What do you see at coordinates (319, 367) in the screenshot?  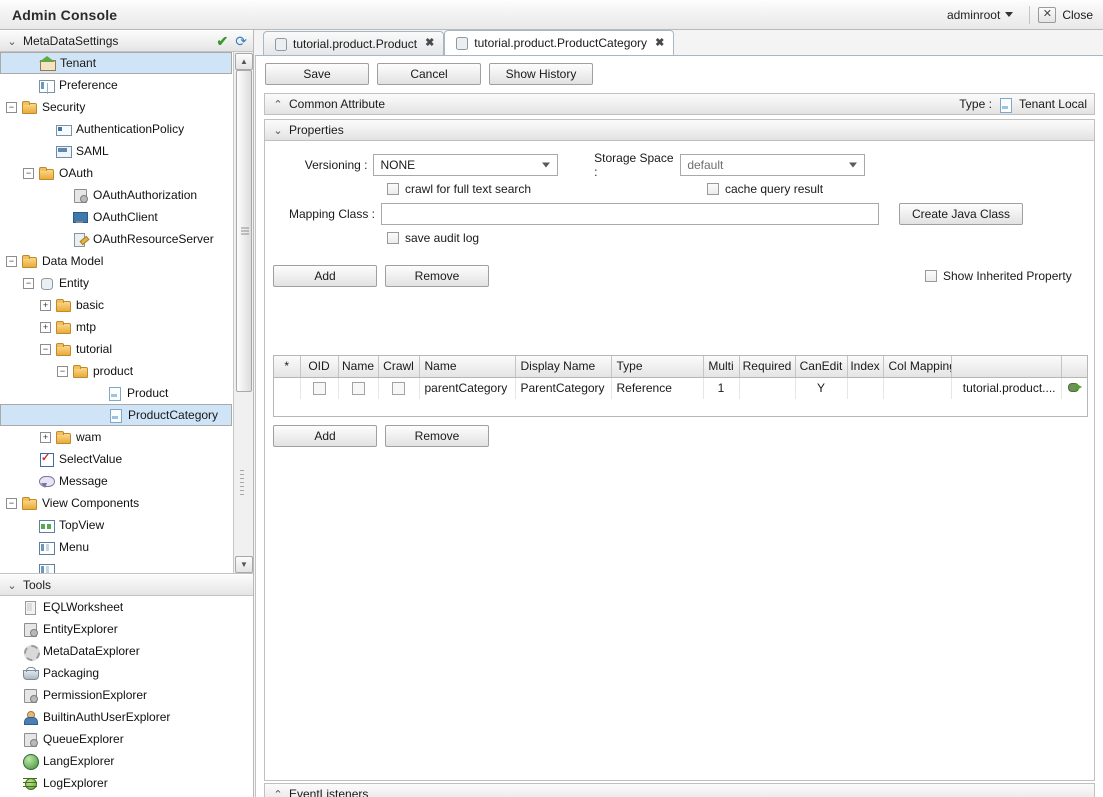 I see `table-header-cell: OID` at bounding box center [319, 367].